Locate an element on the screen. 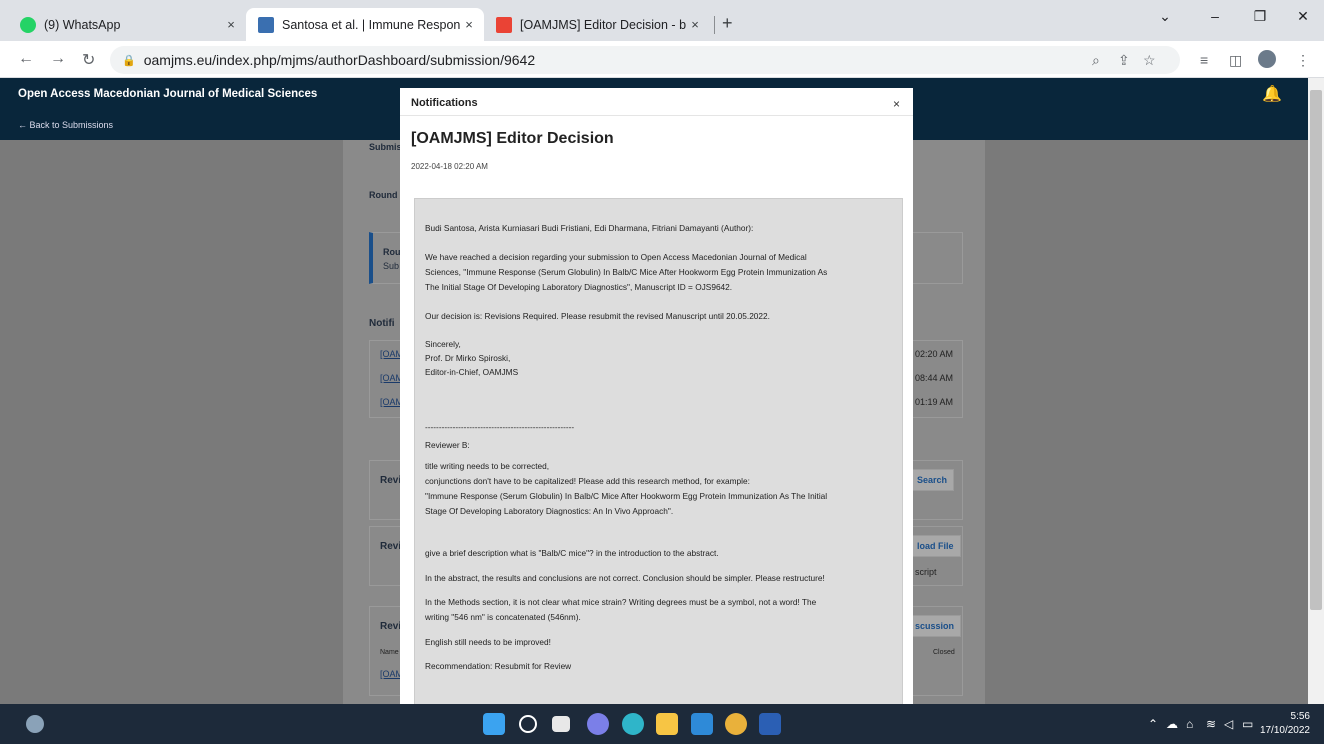 The image size is (1324, 744). round-notice-text: Sub is located at coordinates (391, 266).